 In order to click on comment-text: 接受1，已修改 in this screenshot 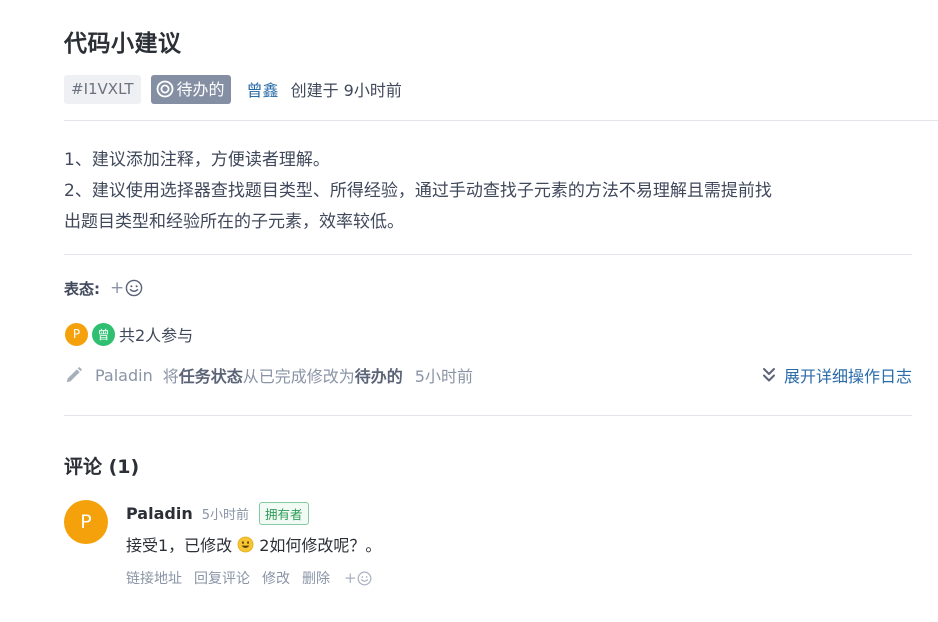, I will do `click(179, 545)`.